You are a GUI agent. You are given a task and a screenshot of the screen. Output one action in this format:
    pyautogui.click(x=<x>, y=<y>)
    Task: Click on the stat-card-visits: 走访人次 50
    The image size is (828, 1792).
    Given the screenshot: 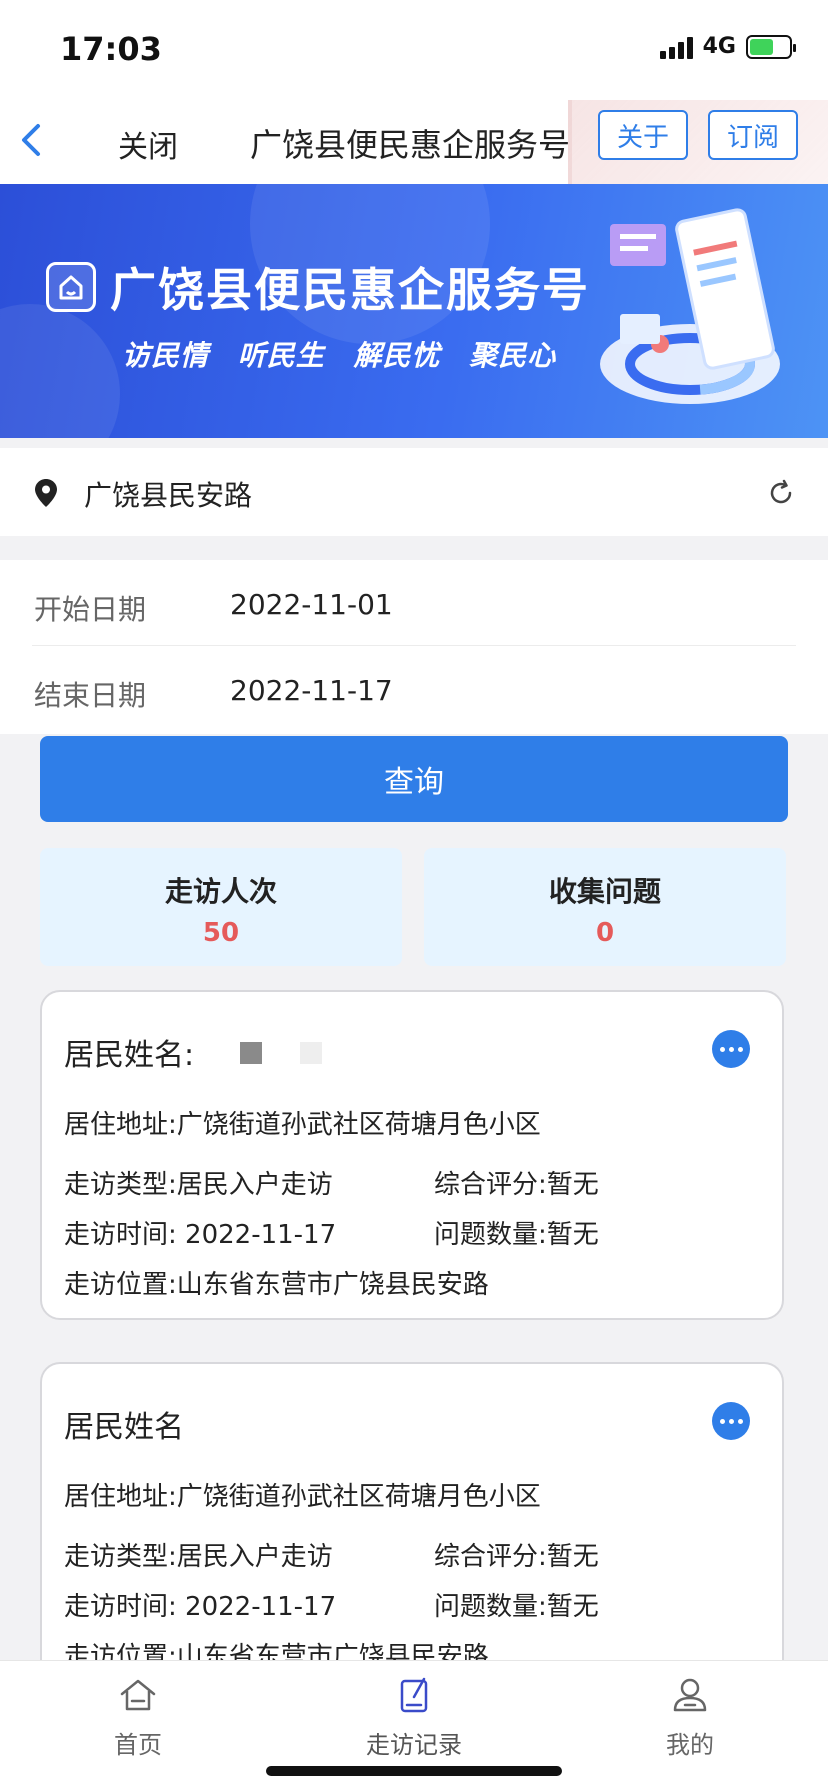 What is the action you would take?
    pyautogui.click(x=221, y=907)
    